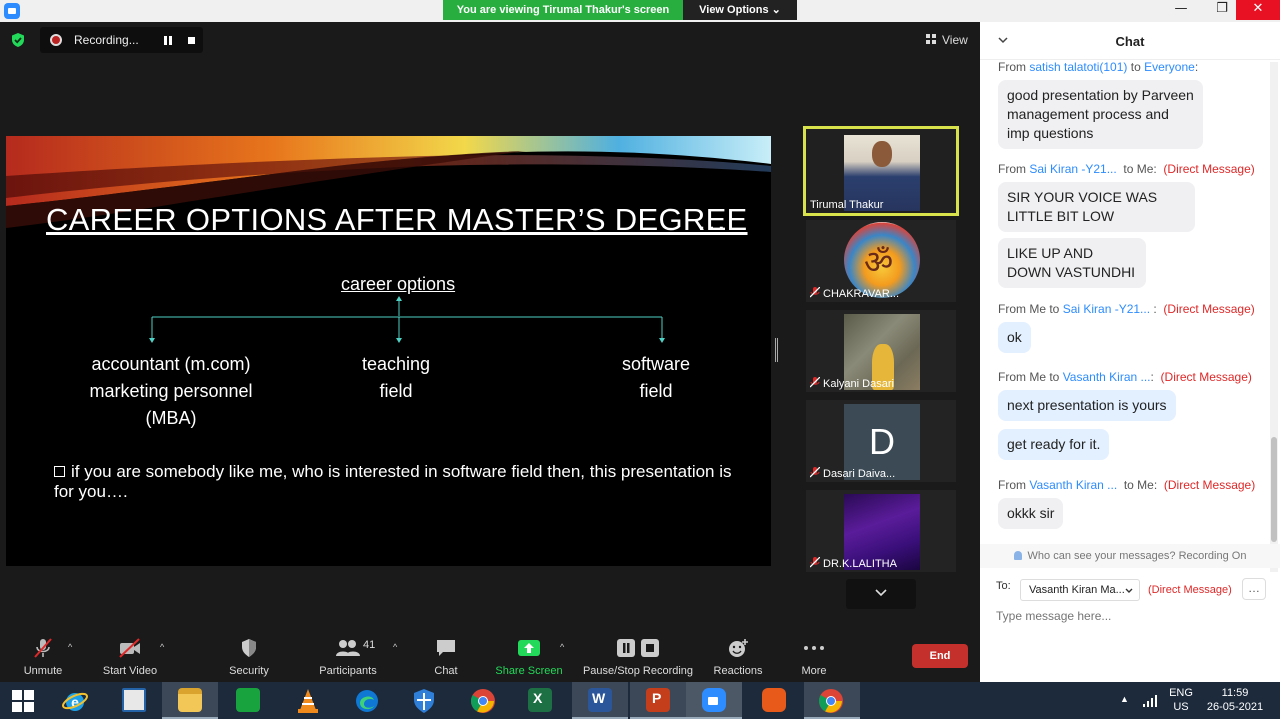 This screenshot has height=719, width=1280. I want to click on chat-privacy-note: Who can see your messages? Recording On, so click(1130, 556).